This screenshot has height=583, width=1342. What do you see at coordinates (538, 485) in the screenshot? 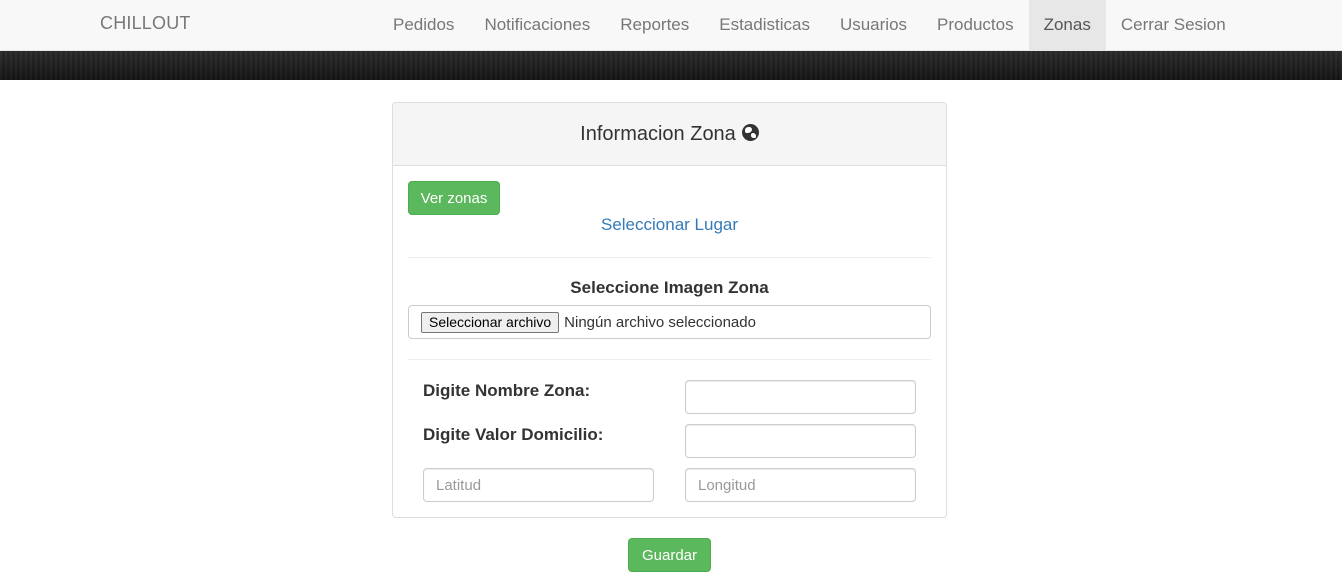
I see `latitude-input` at bounding box center [538, 485].